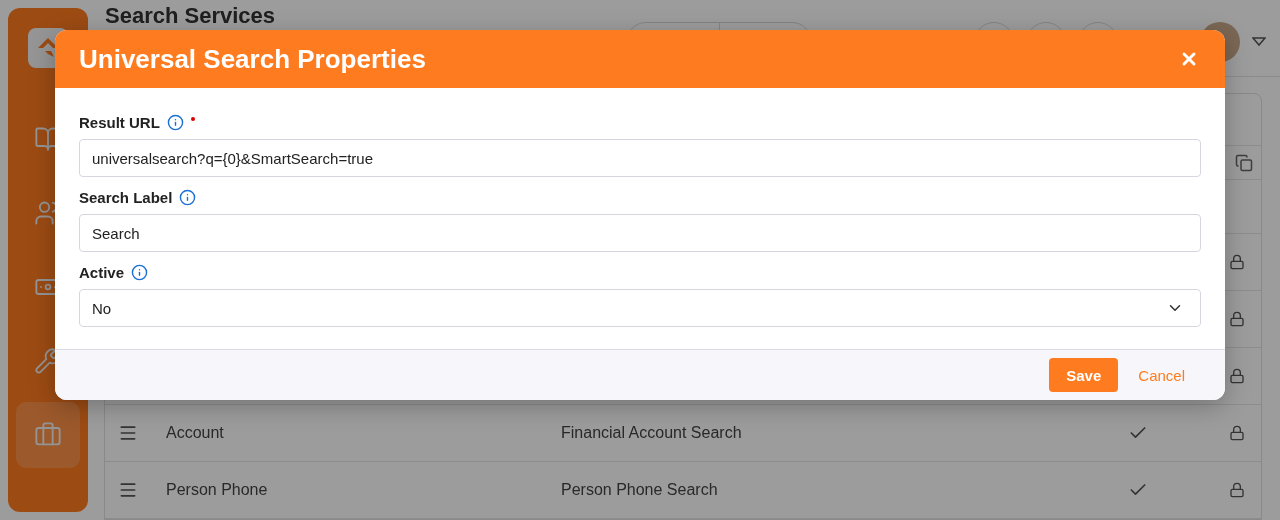  Describe the element at coordinates (1244, 162) in the screenshot. I see `copy-icon` at that location.